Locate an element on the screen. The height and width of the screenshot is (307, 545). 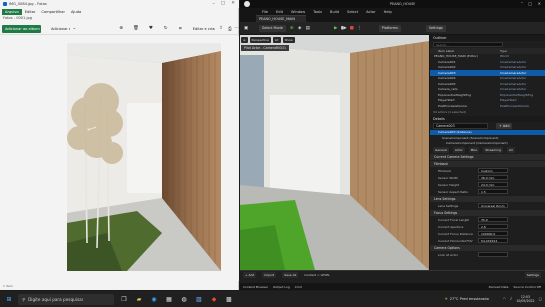
play-options-icon: ⋮ is located at coordinates (360, 28).